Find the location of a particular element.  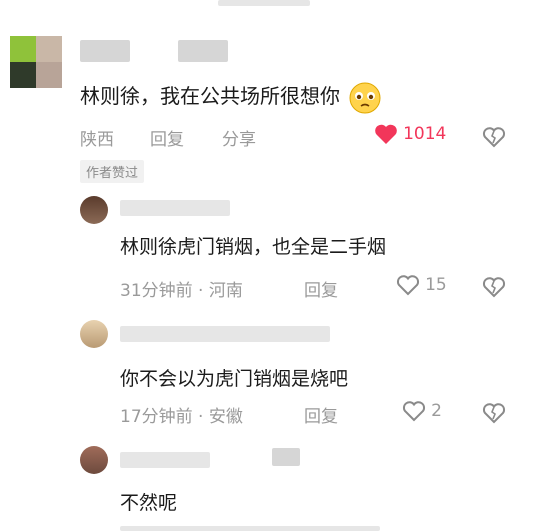

worried-face-emoji is located at coordinates (365, 97).